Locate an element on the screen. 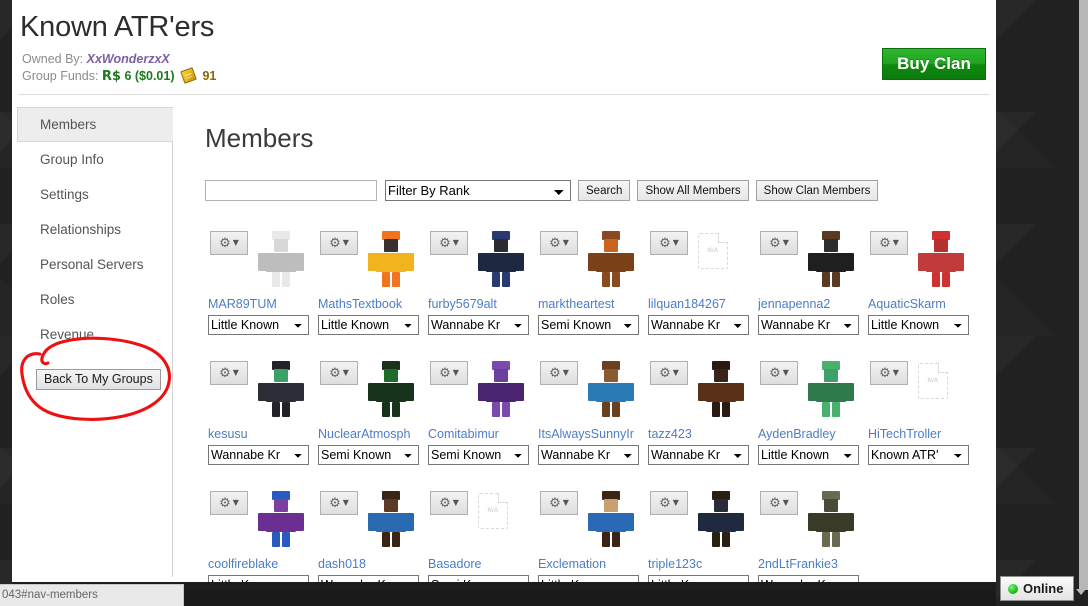 The image size is (1088, 606). member-name-link: MAR89TUM is located at coordinates (260, 305).